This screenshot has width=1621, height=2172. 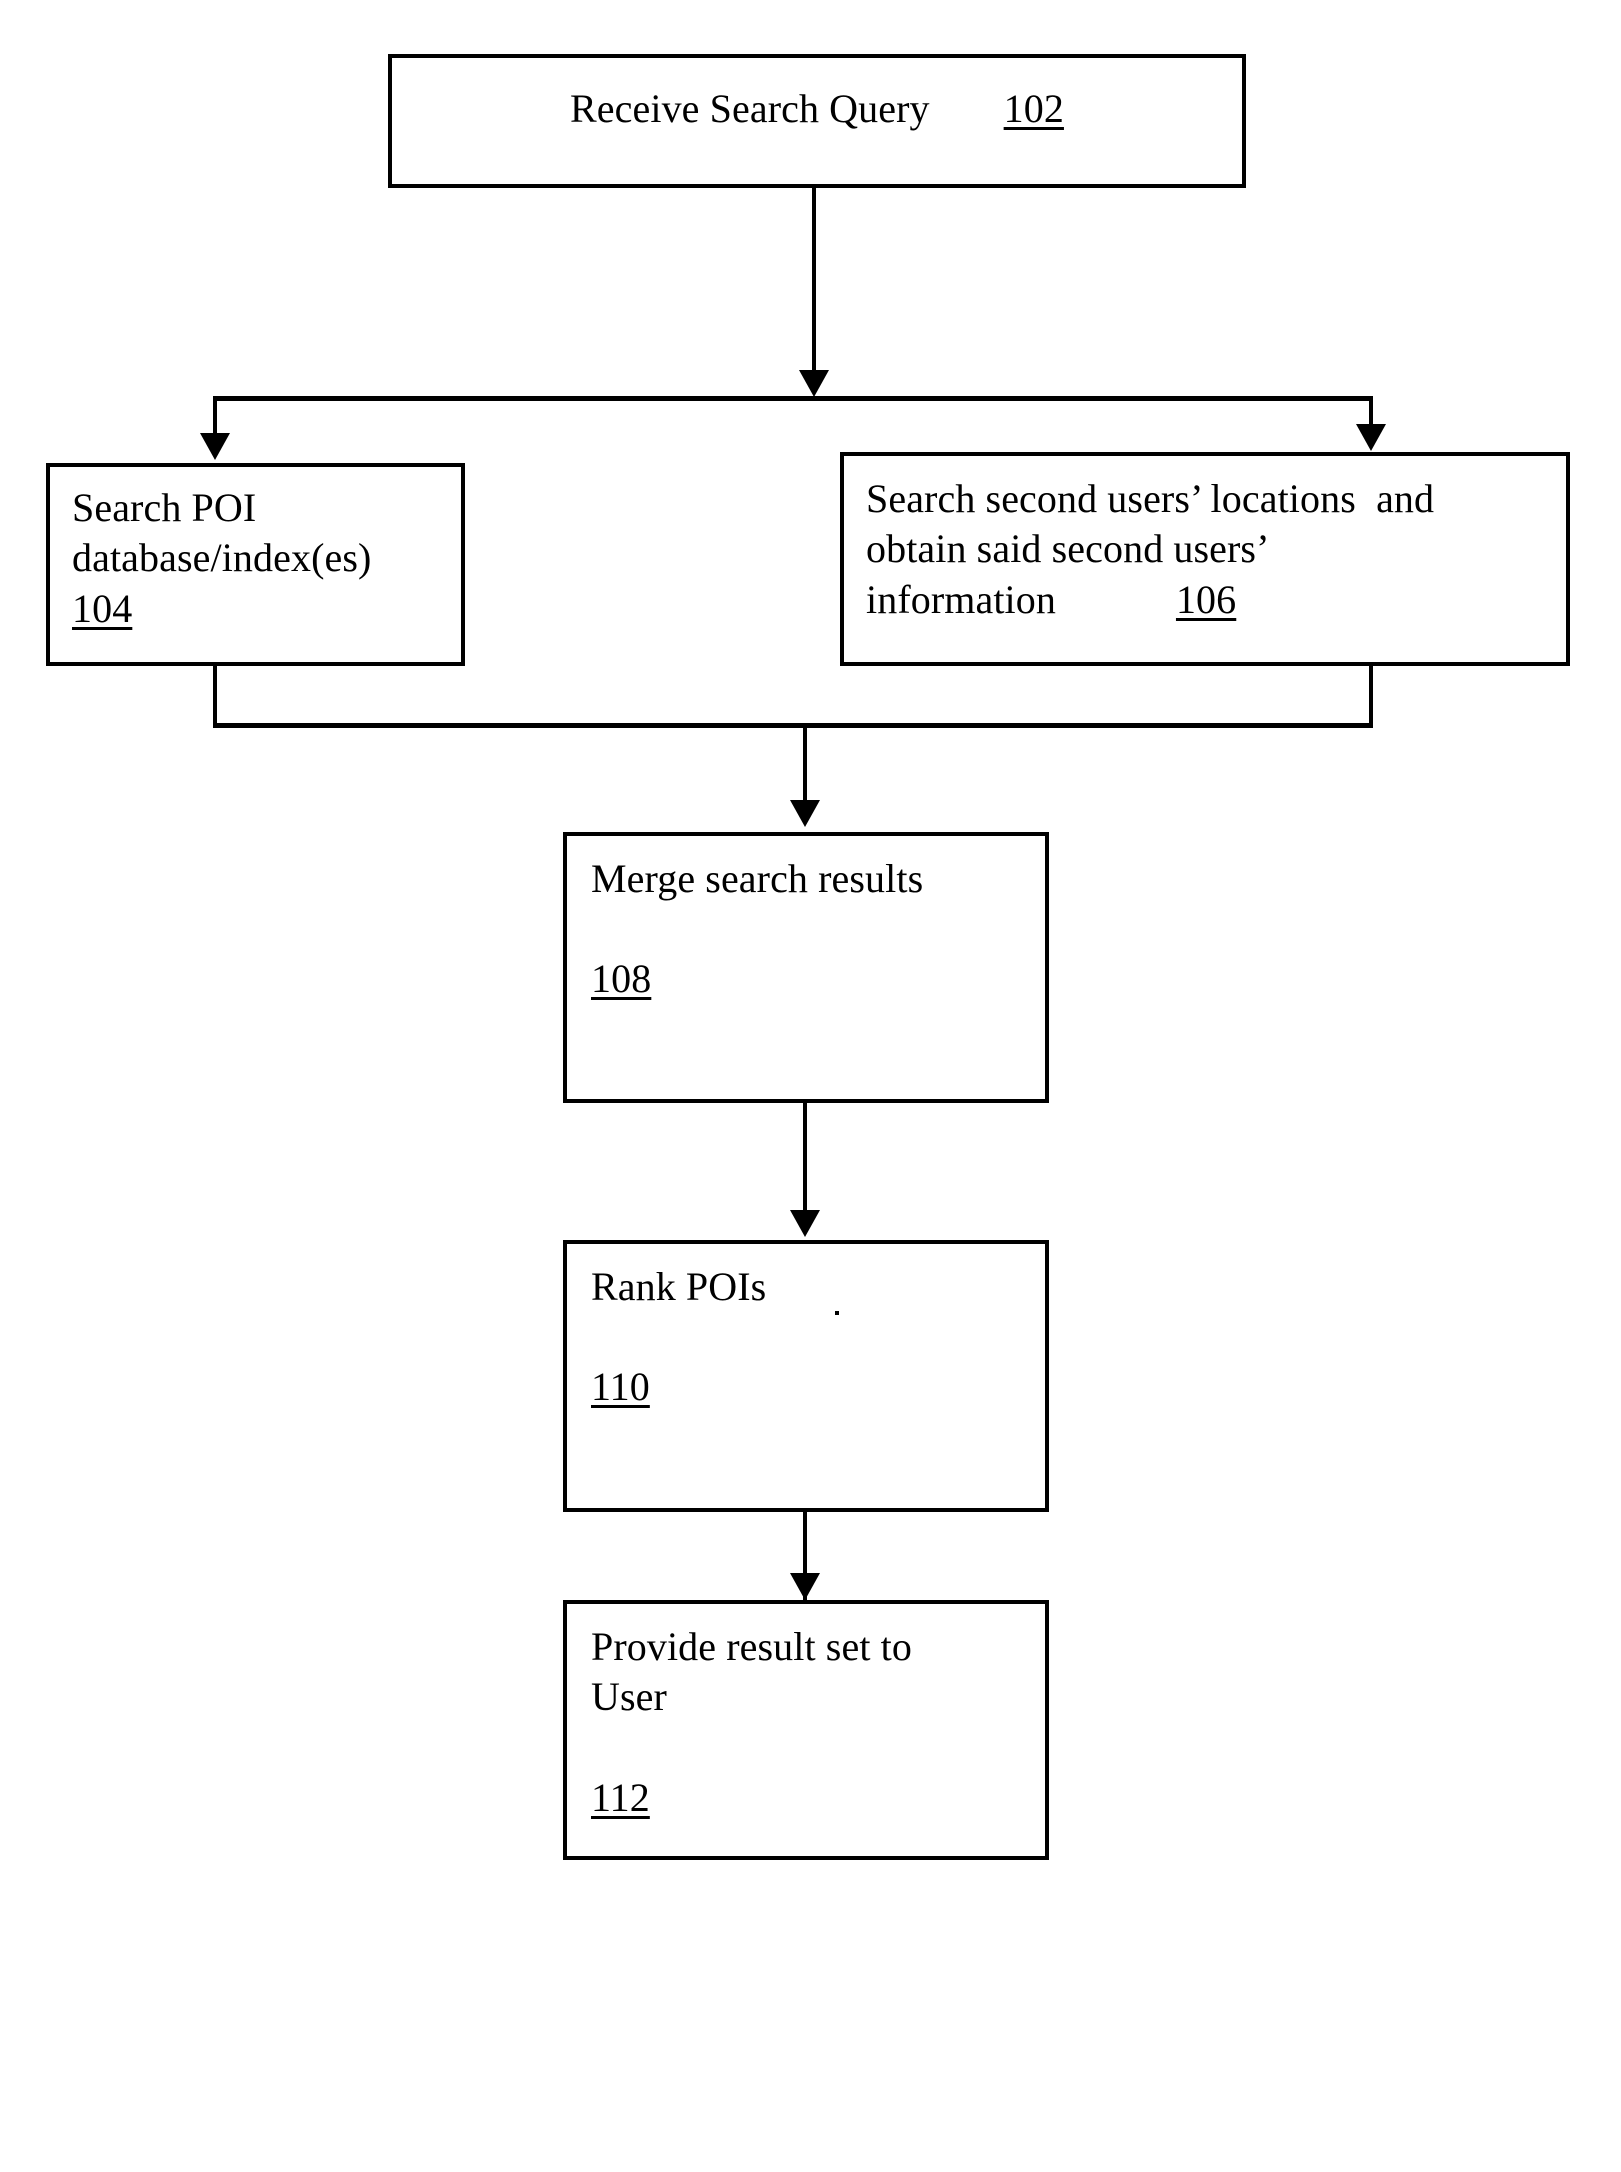 I want to click on flowchart-node-112: Provide result set to User 112, so click(x=806, y=1730).